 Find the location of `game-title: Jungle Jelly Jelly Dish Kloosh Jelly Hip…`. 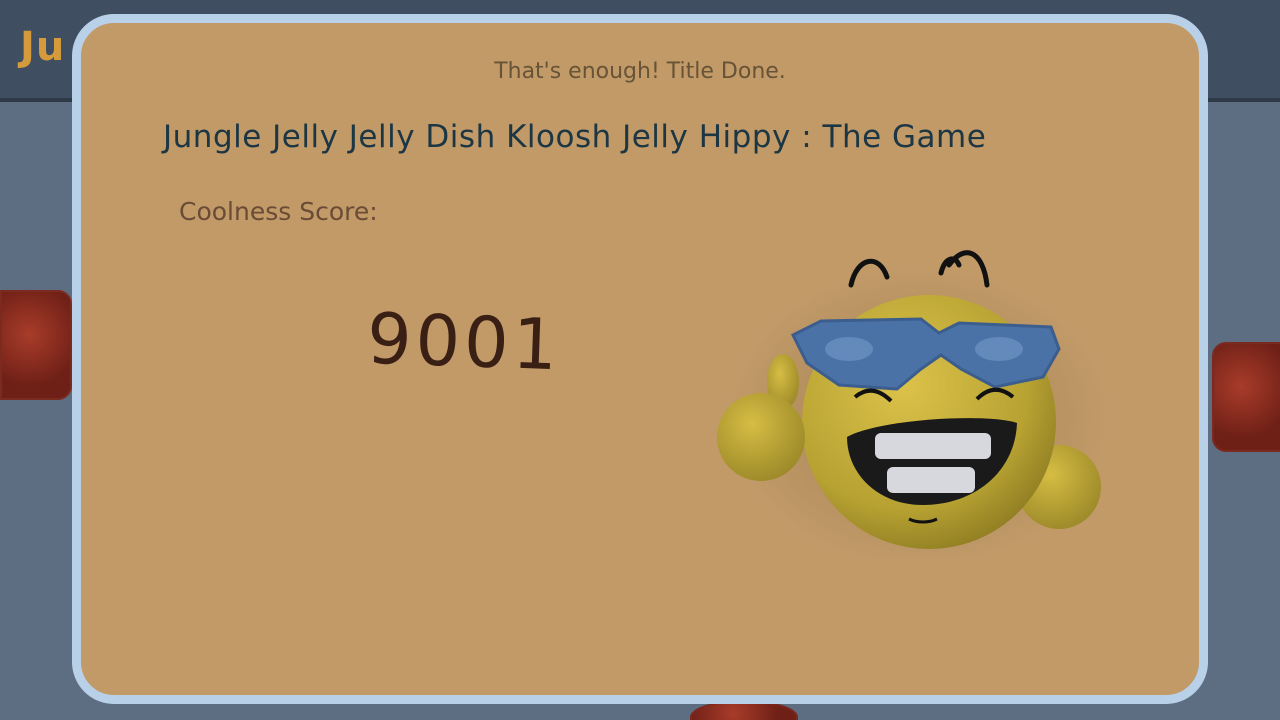

game-title: Jungle Jelly Jelly Dish Kloosh Jelly Hip… is located at coordinates (575, 137).